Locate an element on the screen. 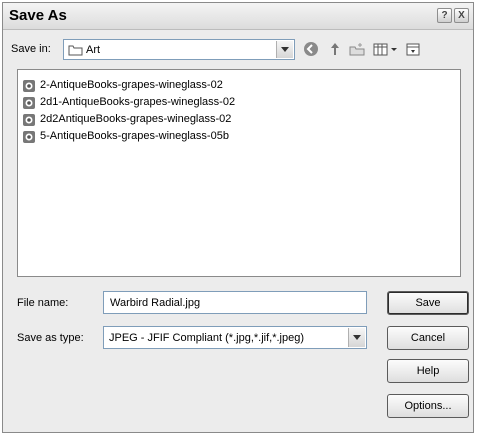  folder-icon is located at coordinates (75, 50).